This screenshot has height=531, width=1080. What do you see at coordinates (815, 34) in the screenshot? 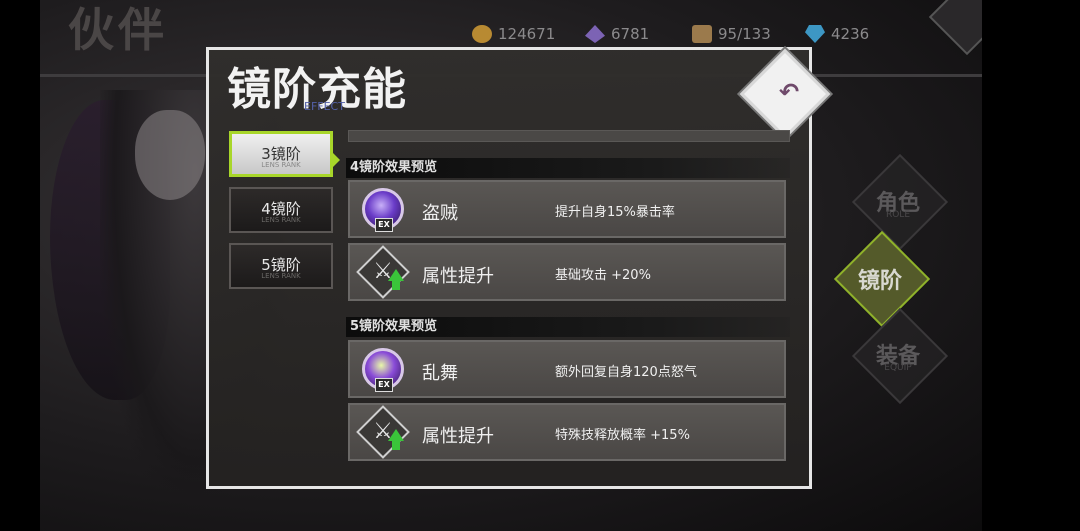
I see `gem-icon` at bounding box center [815, 34].